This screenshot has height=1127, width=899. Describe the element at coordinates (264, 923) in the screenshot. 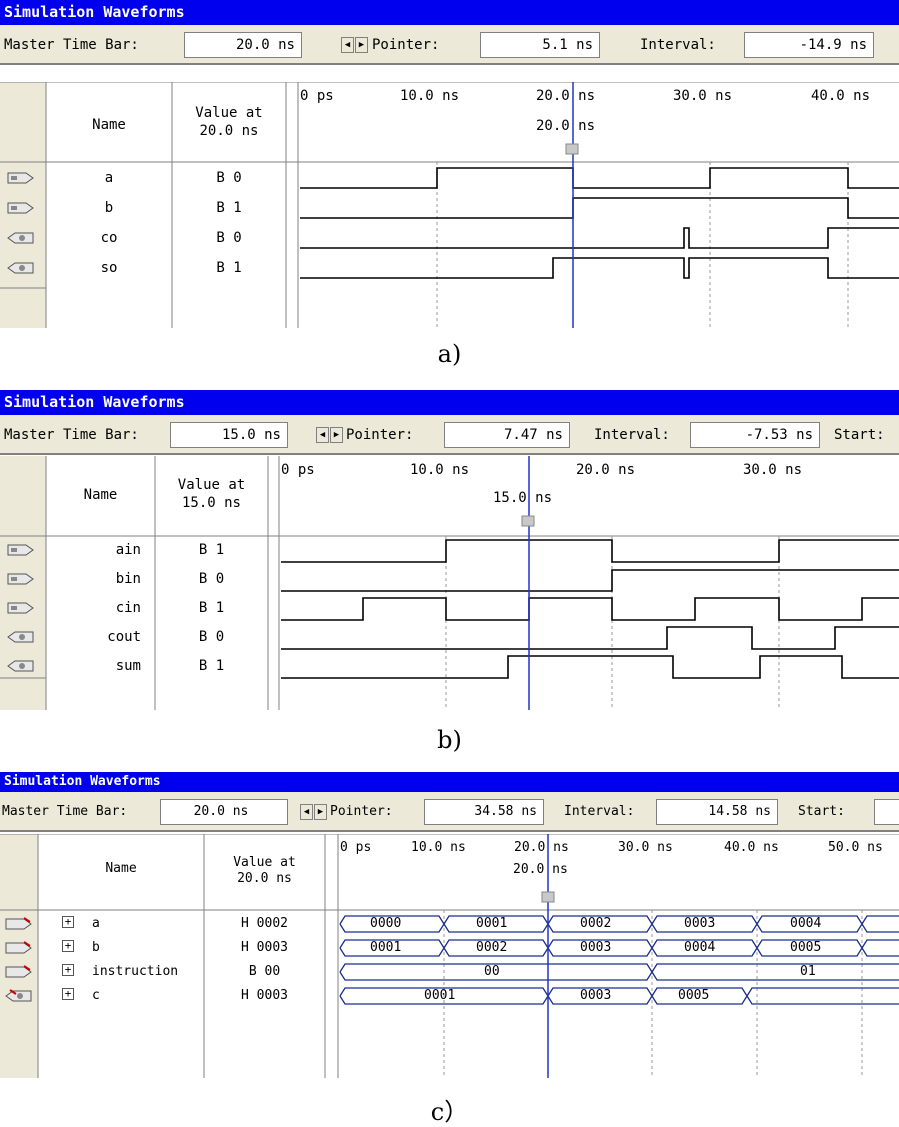

I see `signal-value: H 0002` at that location.